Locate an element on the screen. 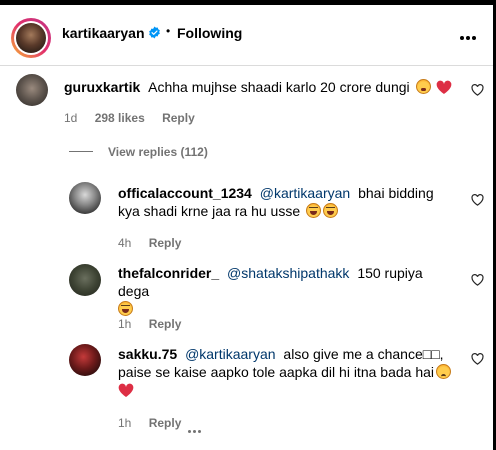 The image size is (496, 450). view-replies-button: View replies (112) is located at coordinates (158, 152).